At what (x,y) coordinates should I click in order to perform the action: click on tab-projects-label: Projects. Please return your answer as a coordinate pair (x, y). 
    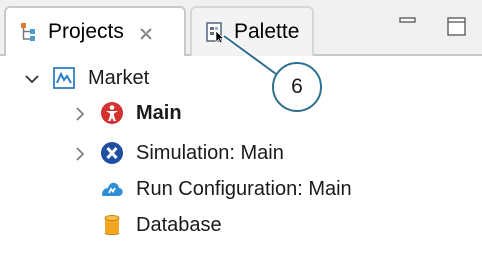
    Looking at the image, I should click on (86, 31).